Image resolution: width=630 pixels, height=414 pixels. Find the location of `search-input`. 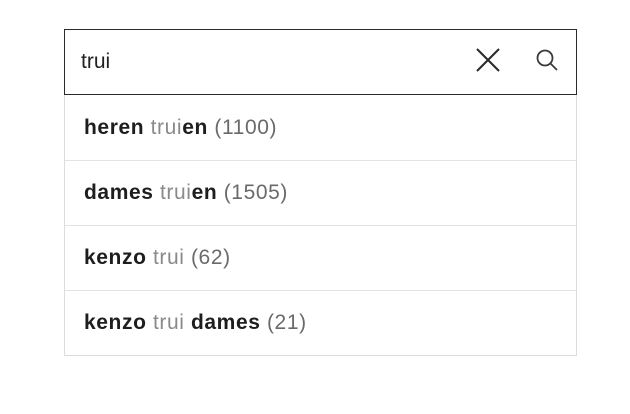

search-input is located at coordinates (261, 62).